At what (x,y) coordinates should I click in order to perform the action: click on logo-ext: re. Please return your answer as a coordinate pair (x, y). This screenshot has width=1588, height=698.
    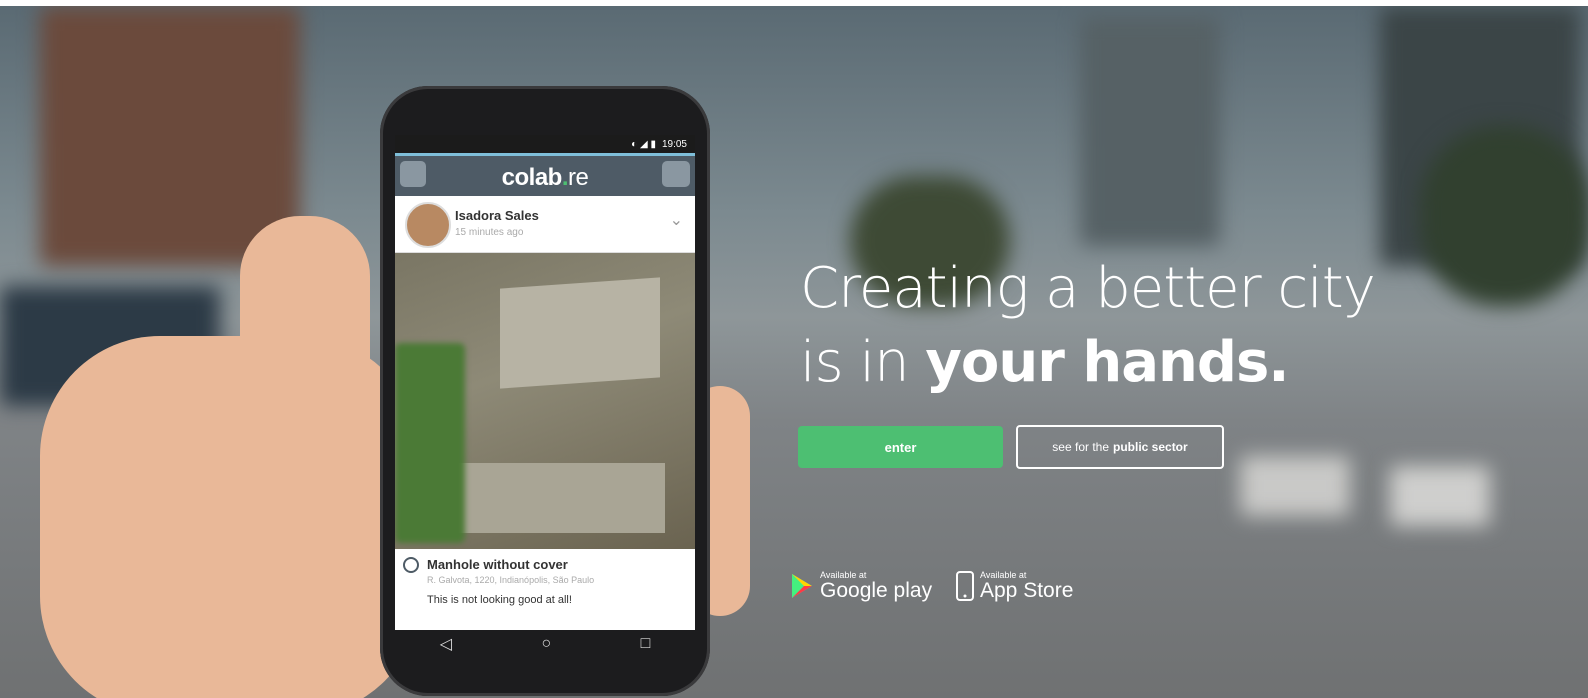
    Looking at the image, I should click on (578, 177).